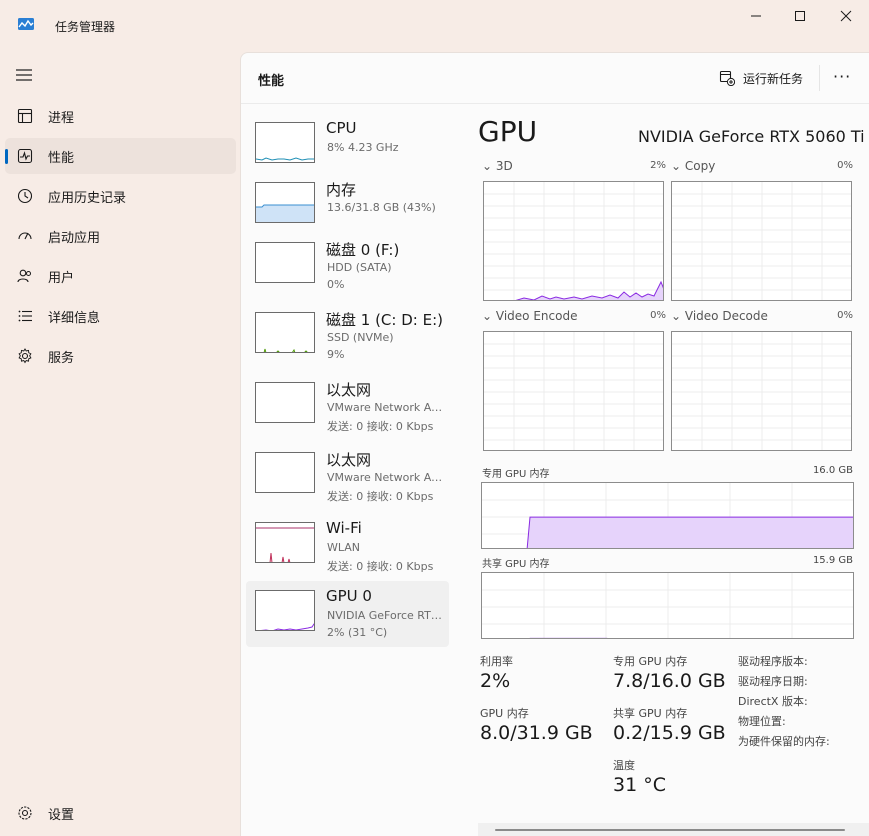 The width and height of the screenshot is (869, 836). I want to click on device-disk-1: 磁盘 1 (C: D: E:) SSD (NVMe) 9%, so click(347, 336).